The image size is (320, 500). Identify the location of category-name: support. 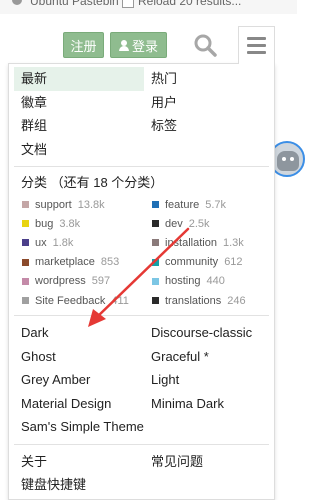
(53, 204).